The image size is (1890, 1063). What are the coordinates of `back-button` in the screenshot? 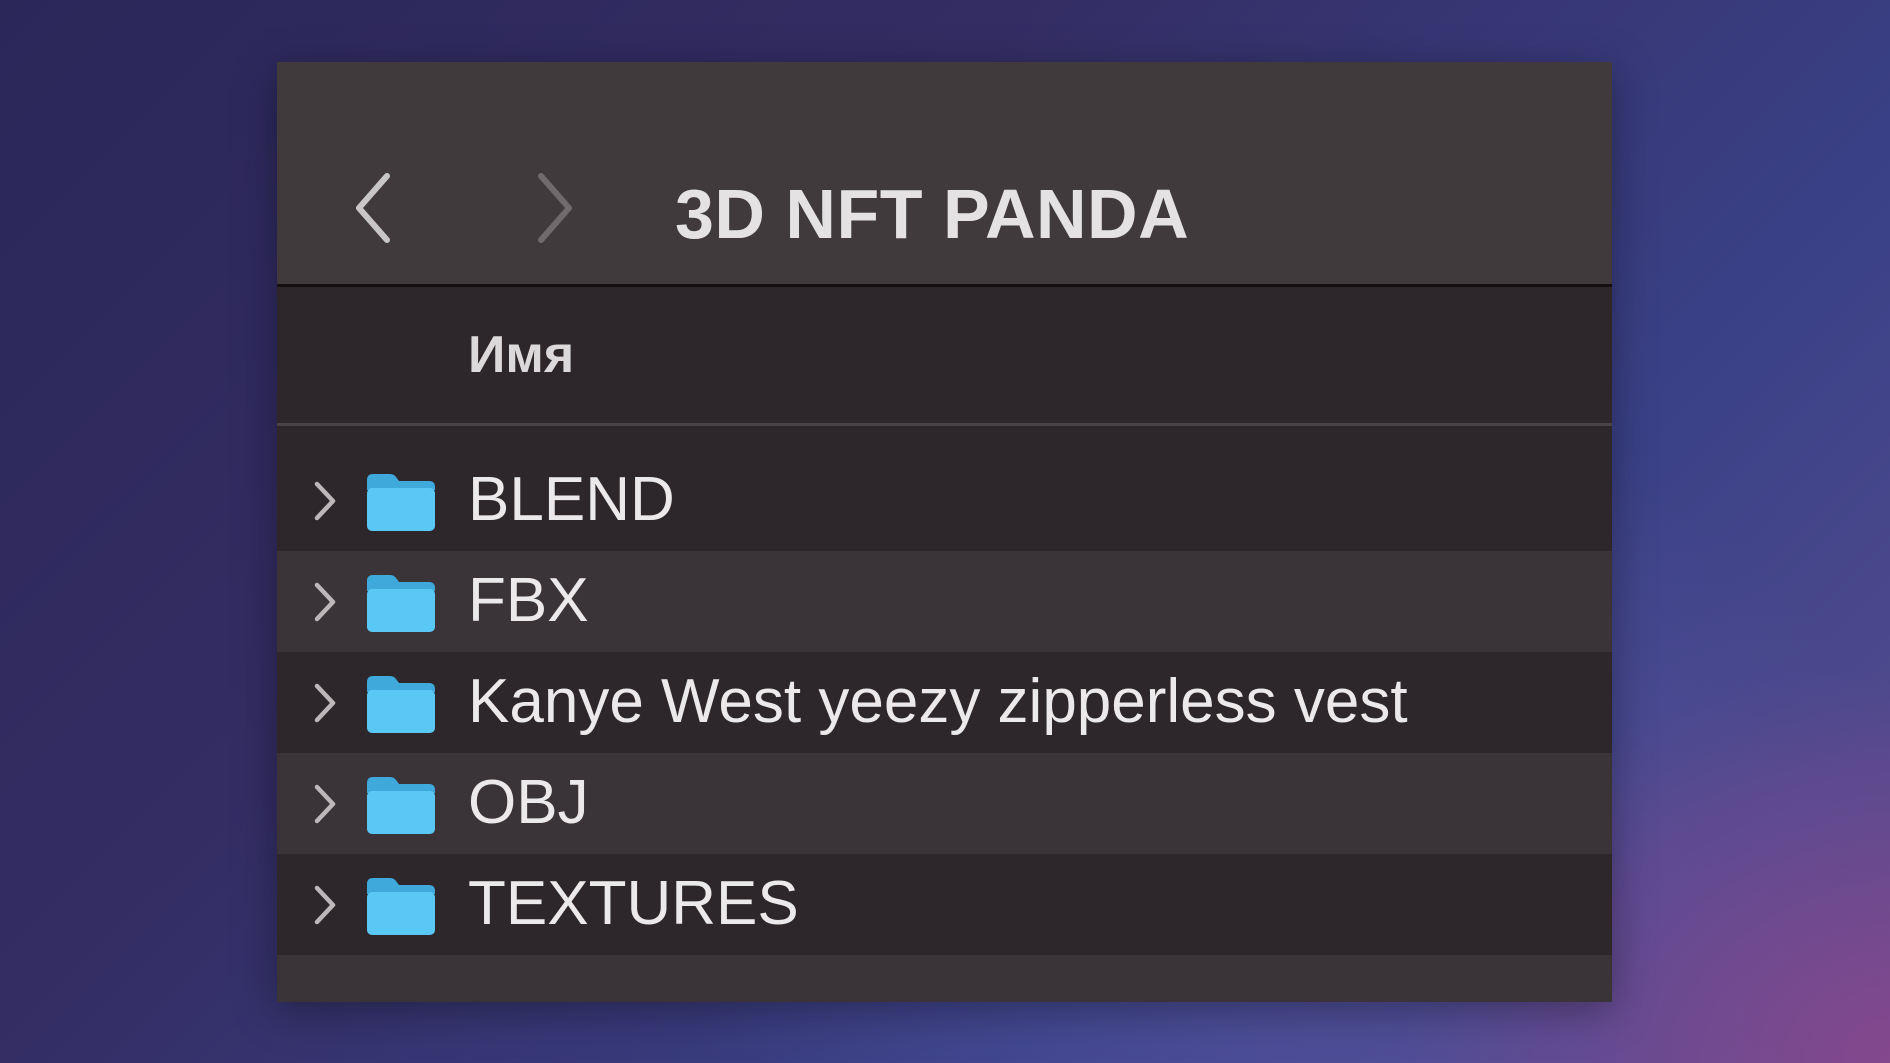 It's located at (373, 208).